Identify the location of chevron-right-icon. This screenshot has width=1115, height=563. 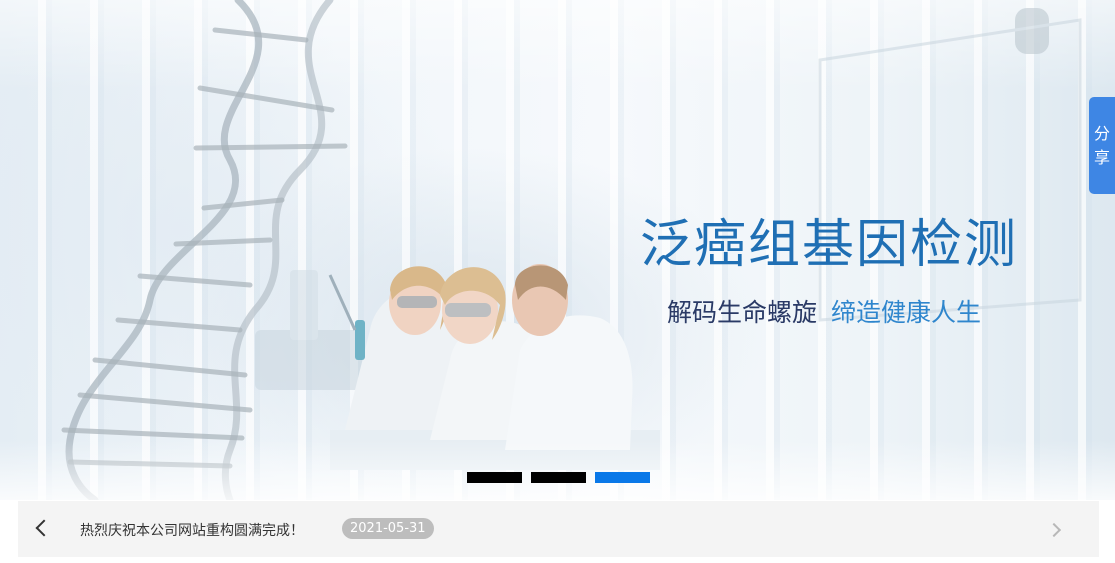
(1054, 530).